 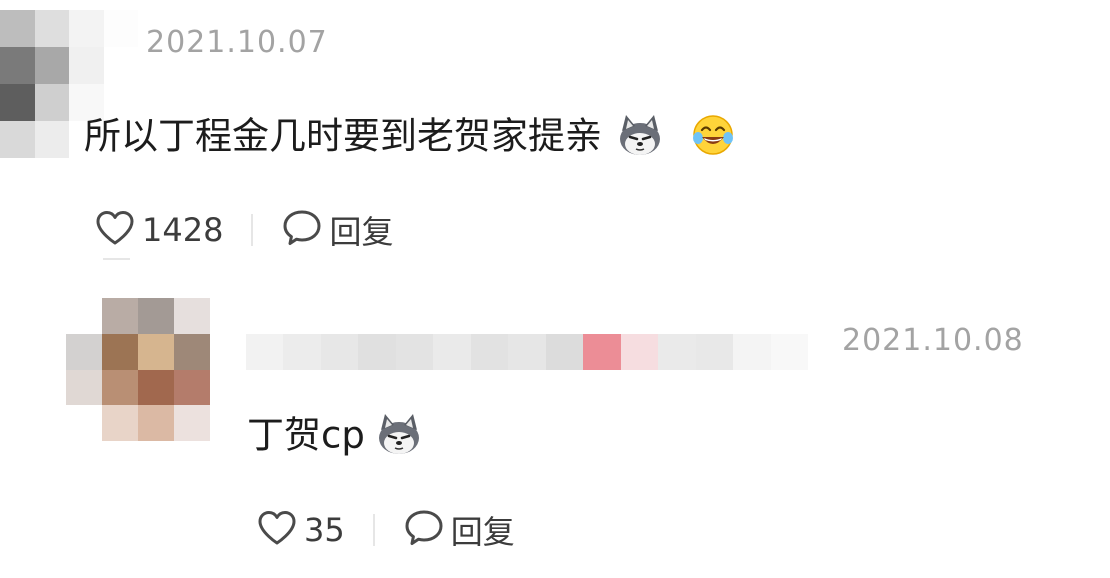 What do you see at coordinates (300, 530) in the screenshot?
I see `like-button: 35` at bounding box center [300, 530].